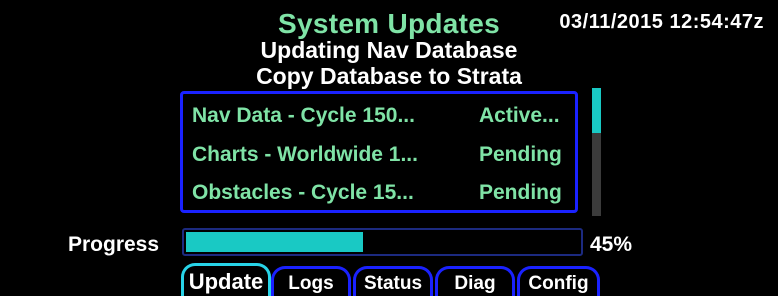  What do you see at coordinates (226, 279) in the screenshot?
I see `tab-update: Update` at bounding box center [226, 279].